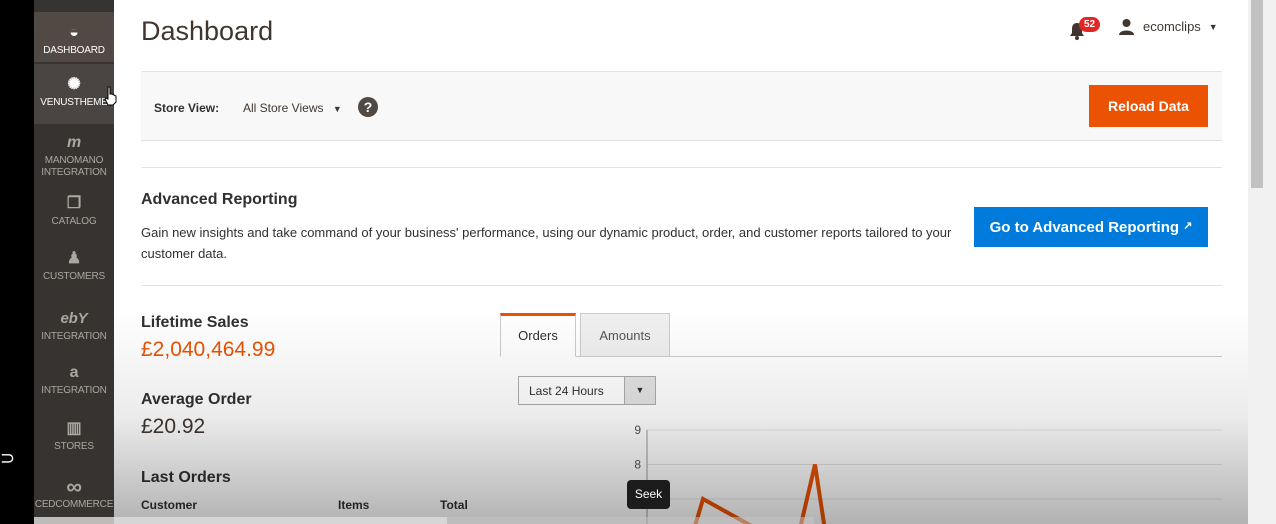 The image size is (1276, 524). I want to click on sidebar-item-catalog: ❒ CATALOG, so click(74, 215).